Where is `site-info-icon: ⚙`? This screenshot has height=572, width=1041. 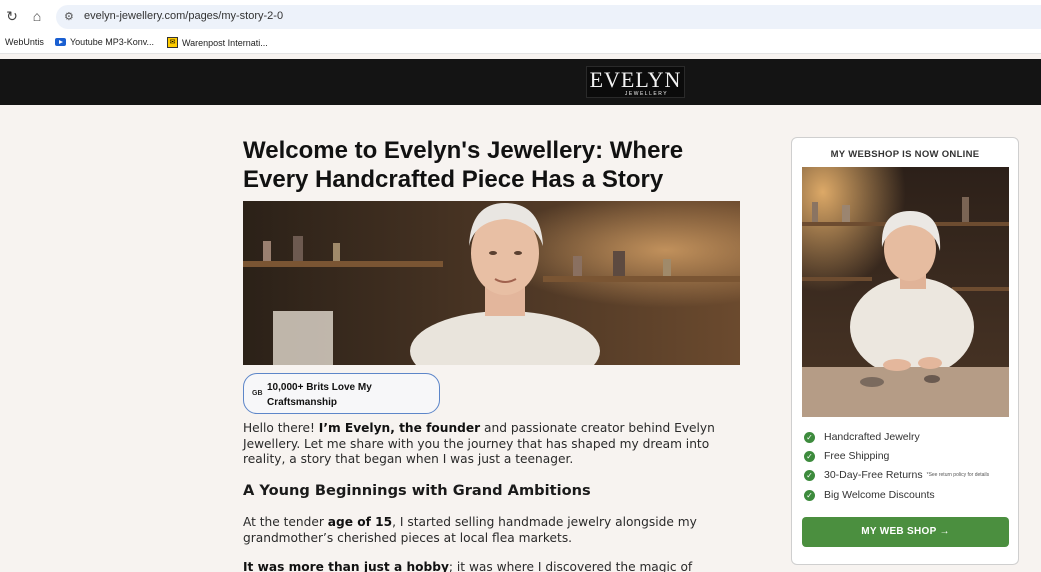 site-info-icon: ⚙ is located at coordinates (71, 17).